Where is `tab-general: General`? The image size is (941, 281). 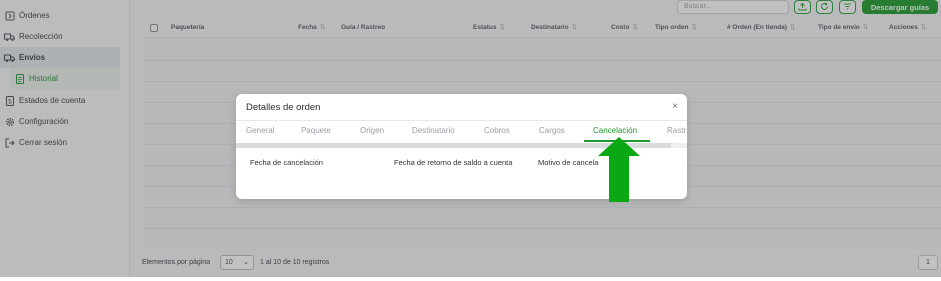
tab-general: General is located at coordinates (260, 130).